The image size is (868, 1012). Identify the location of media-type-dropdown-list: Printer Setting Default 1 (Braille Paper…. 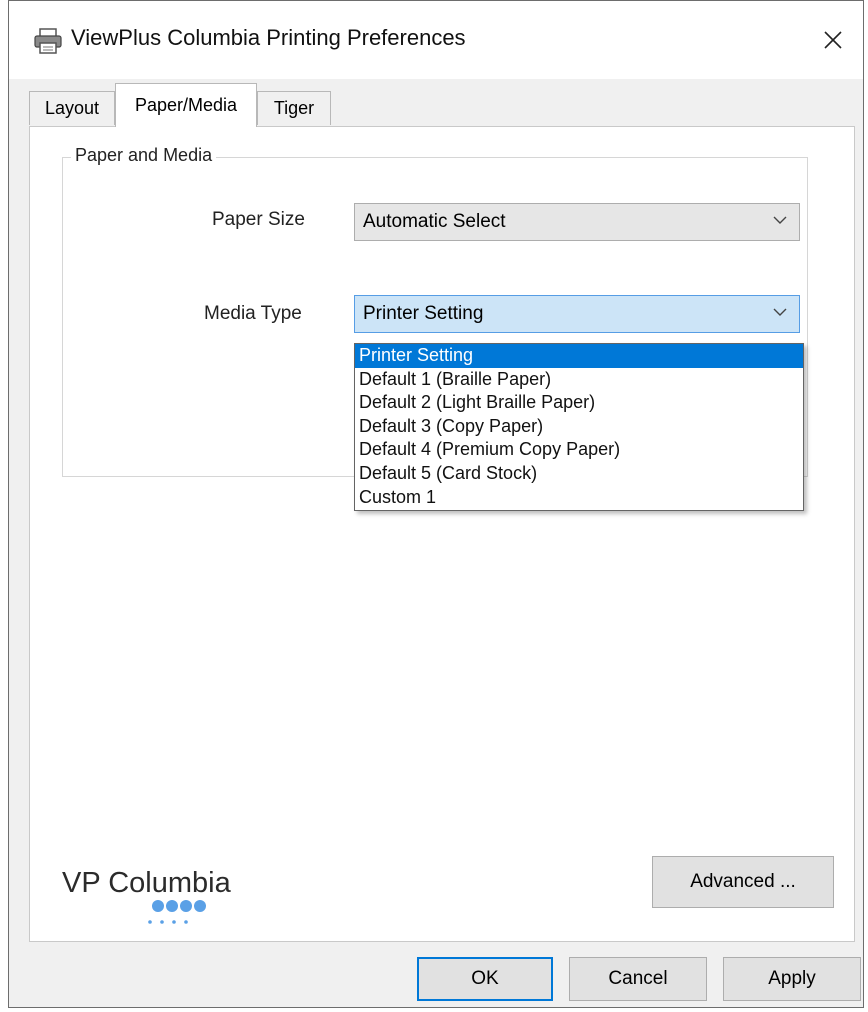
(579, 427).